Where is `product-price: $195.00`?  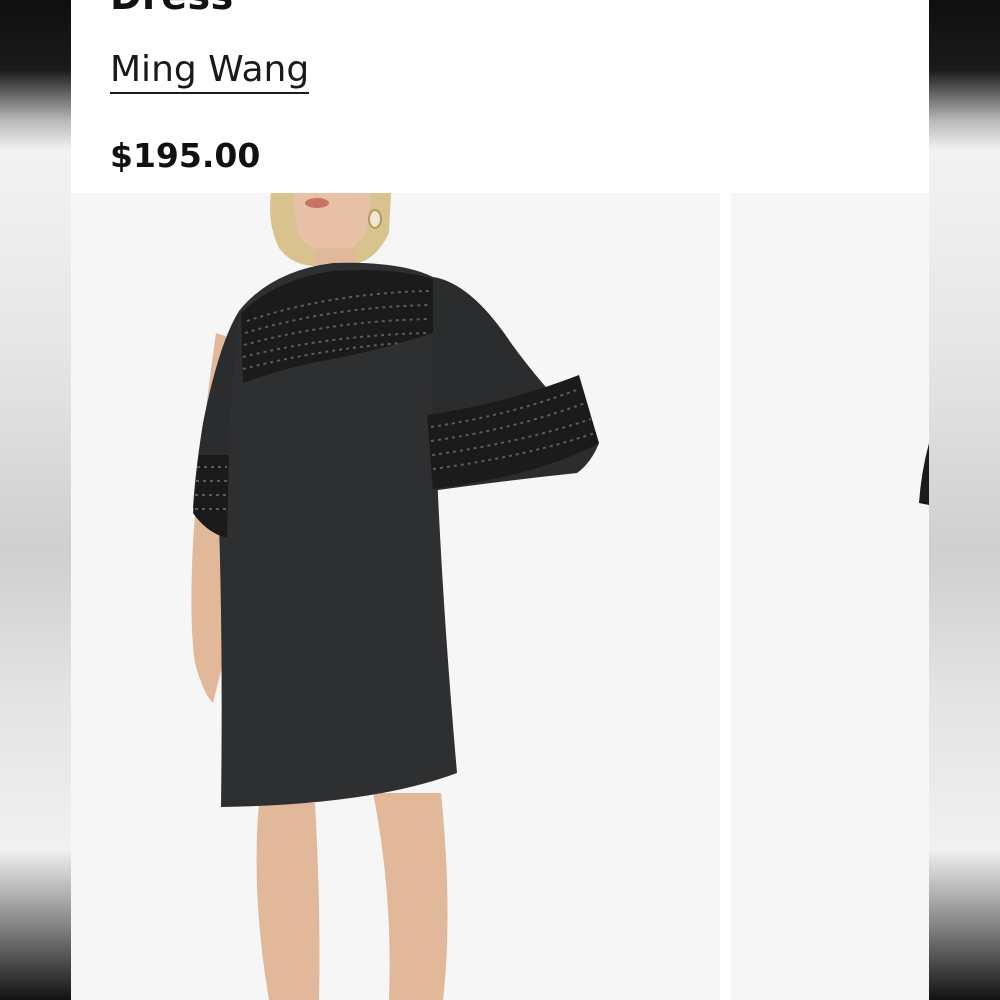 product-price: $195.00 is located at coordinates (185, 155).